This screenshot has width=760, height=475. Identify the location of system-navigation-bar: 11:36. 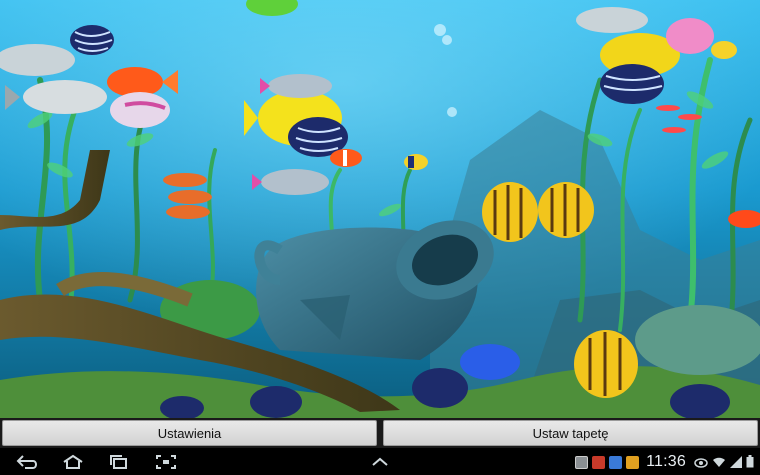
(380, 461).